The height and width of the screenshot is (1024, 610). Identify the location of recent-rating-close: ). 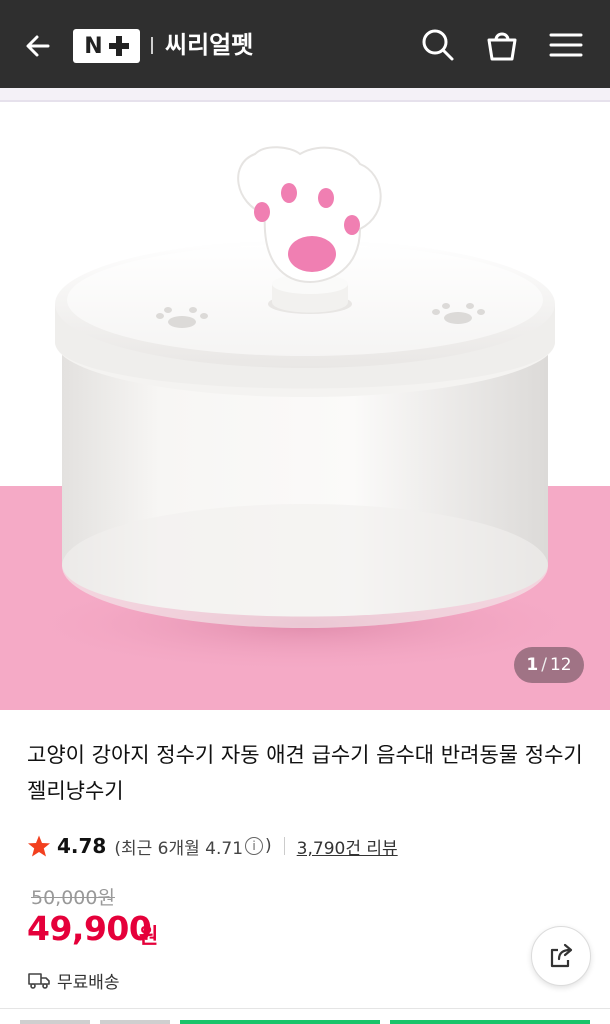
(268, 846).